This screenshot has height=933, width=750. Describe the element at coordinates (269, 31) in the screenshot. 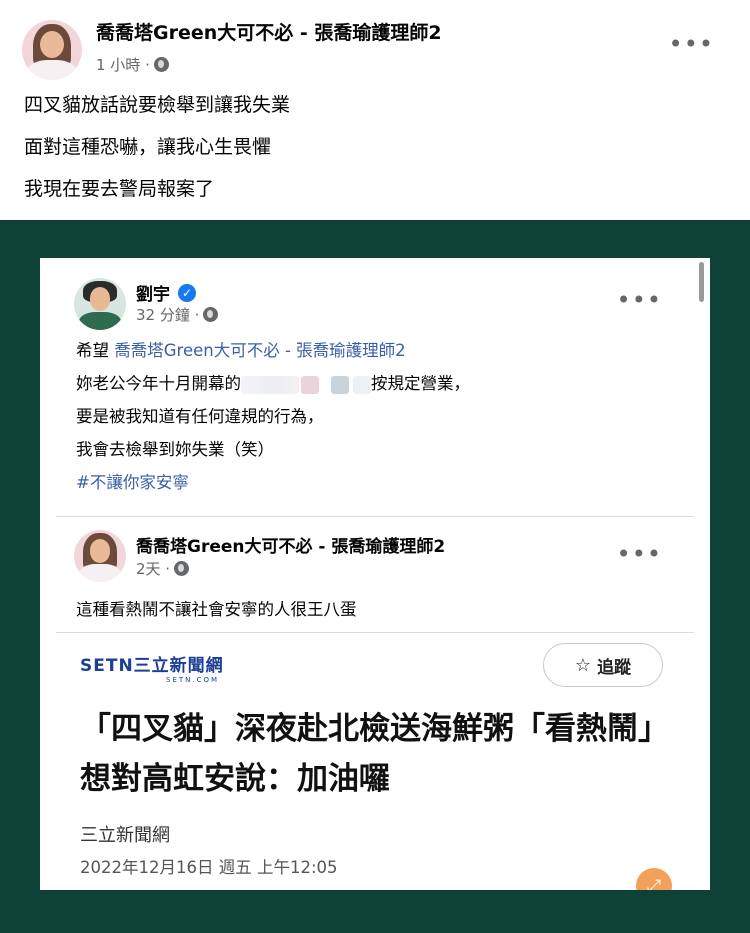

I see `author-name: 喬喬塔Green大可不必 - 張喬瑜護理師2` at that location.